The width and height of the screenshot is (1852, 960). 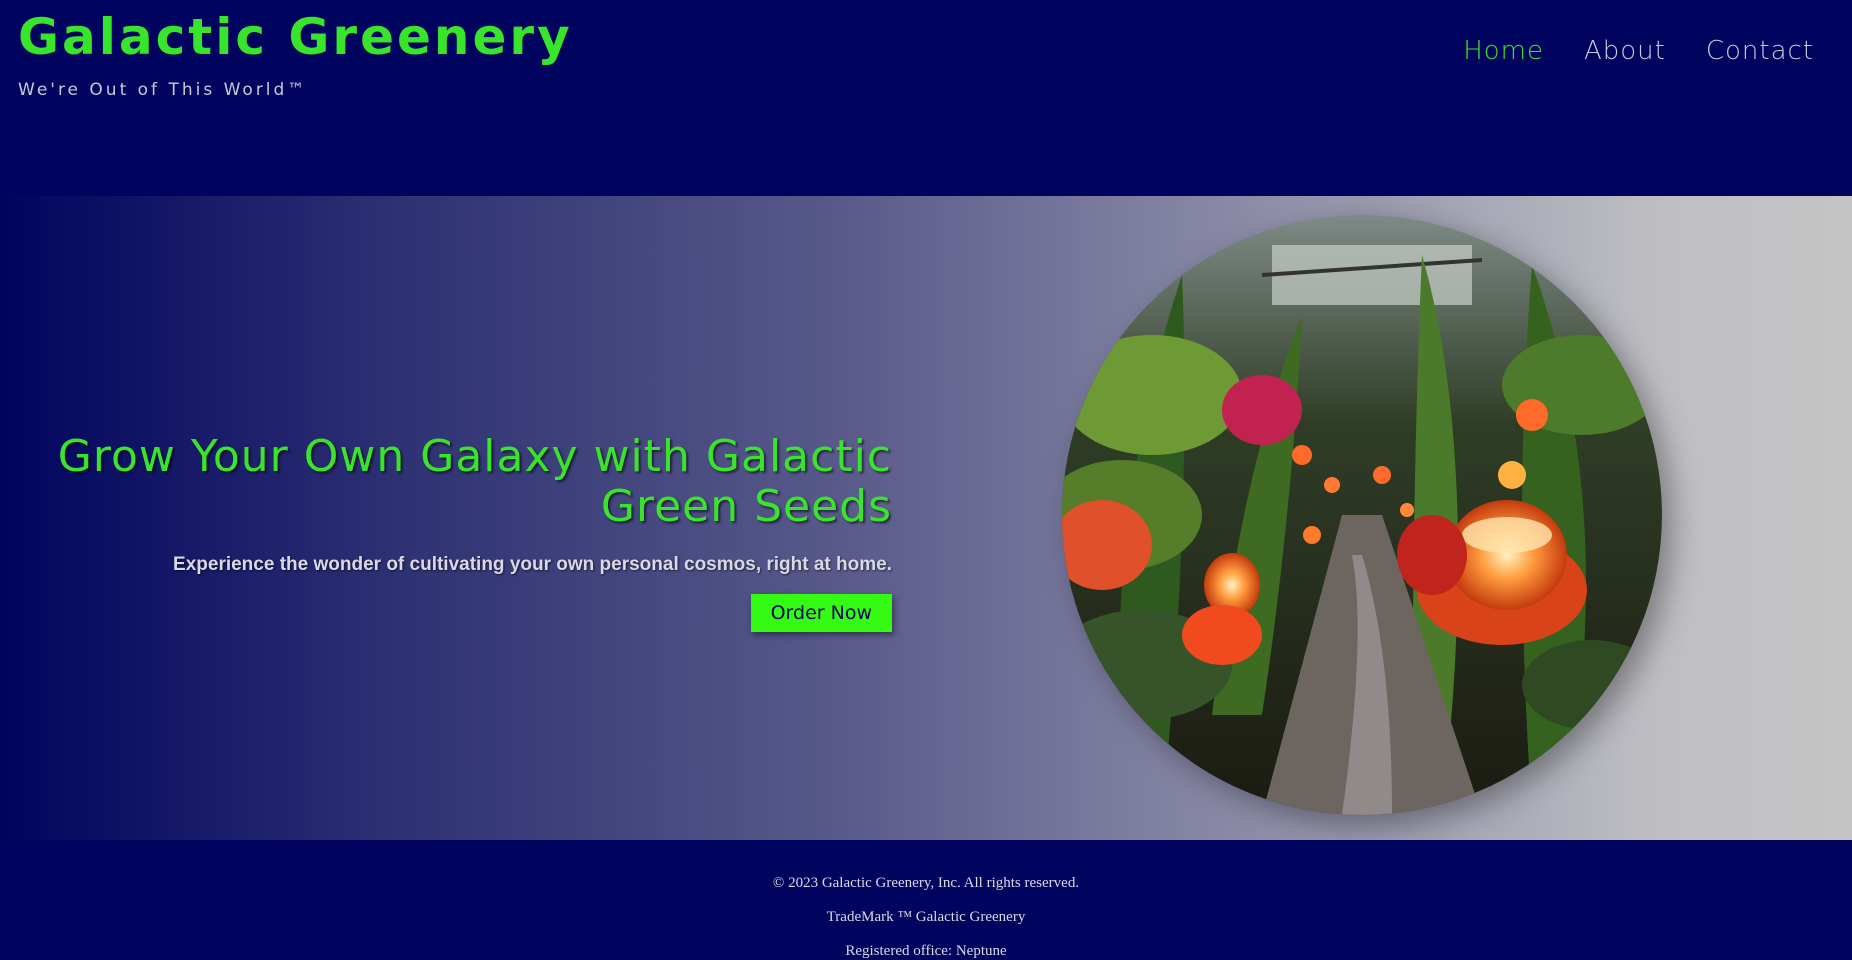 I want to click on order-now-button: Order Now, so click(x=821, y=613).